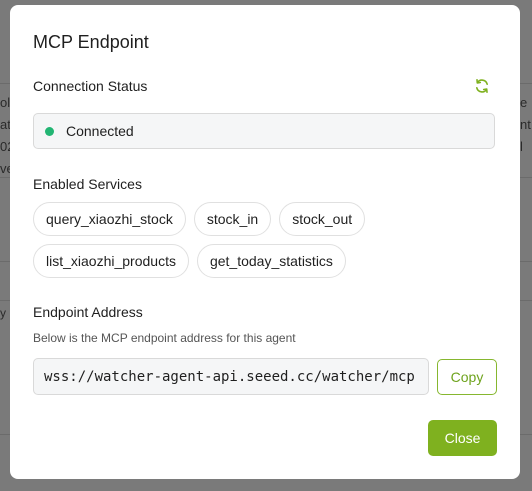 The image size is (532, 491). I want to click on dialog-title: MCP Endpoint, so click(91, 42).